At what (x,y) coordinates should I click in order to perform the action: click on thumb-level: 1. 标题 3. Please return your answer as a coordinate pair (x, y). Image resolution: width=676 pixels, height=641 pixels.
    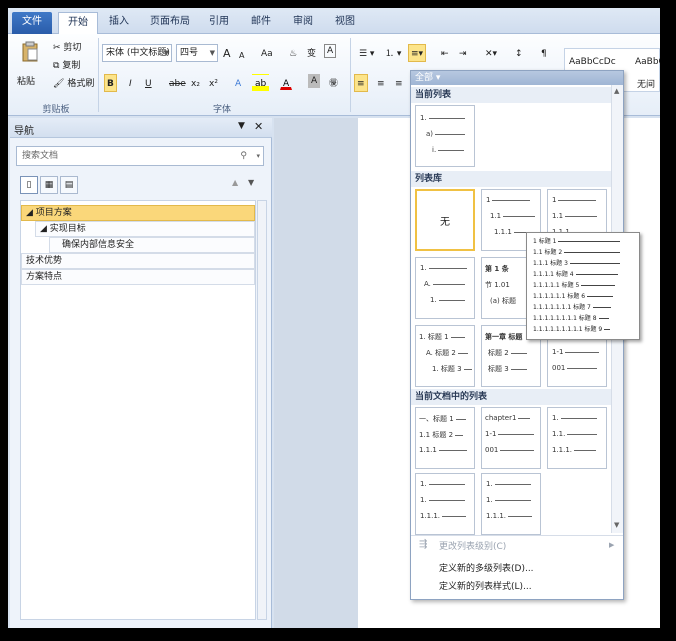
    Looking at the image, I should click on (447, 369).